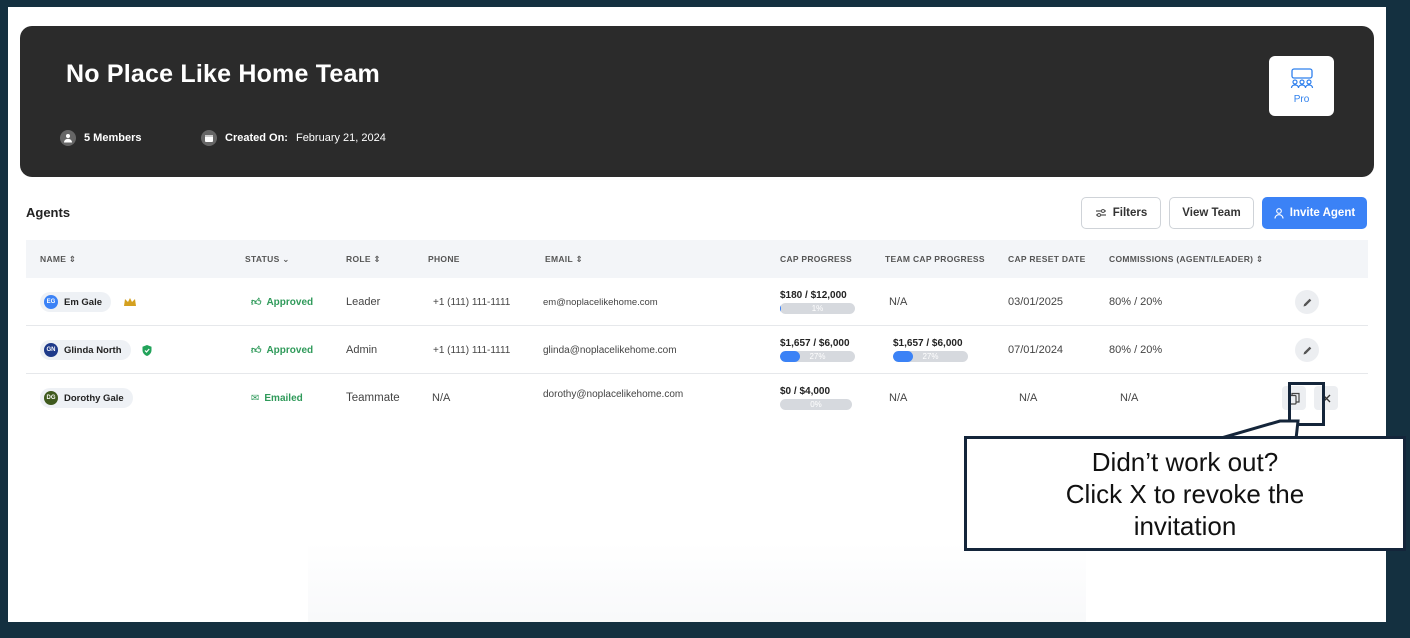 The image size is (1410, 638). What do you see at coordinates (283, 398) in the screenshot?
I see `status-text: Emailed` at bounding box center [283, 398].